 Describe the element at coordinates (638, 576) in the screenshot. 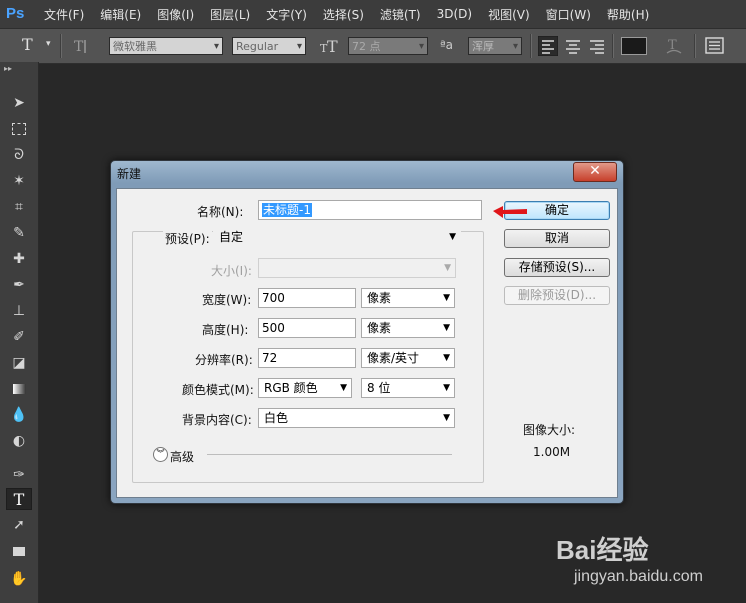

I see `watermark-url: jingyan.baidu.com` at that location.